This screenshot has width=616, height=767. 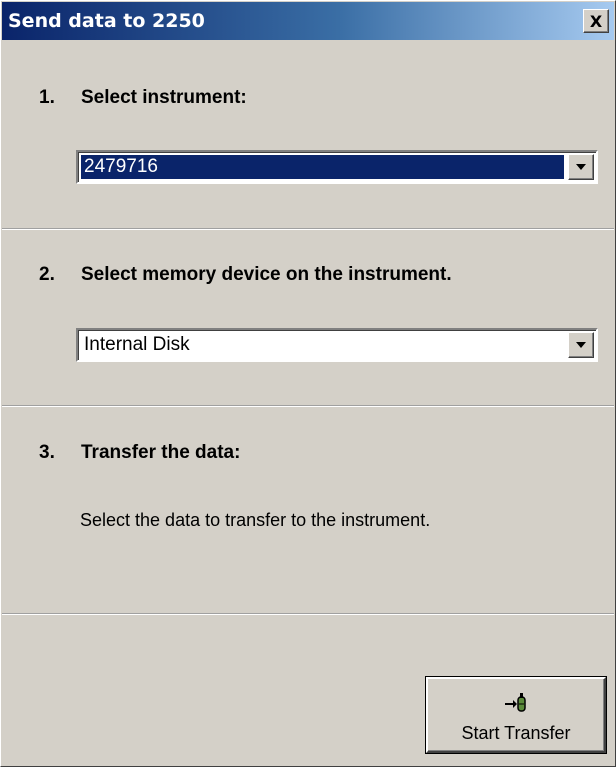 I want to click on close-button: X, so click(x=596, y=21).